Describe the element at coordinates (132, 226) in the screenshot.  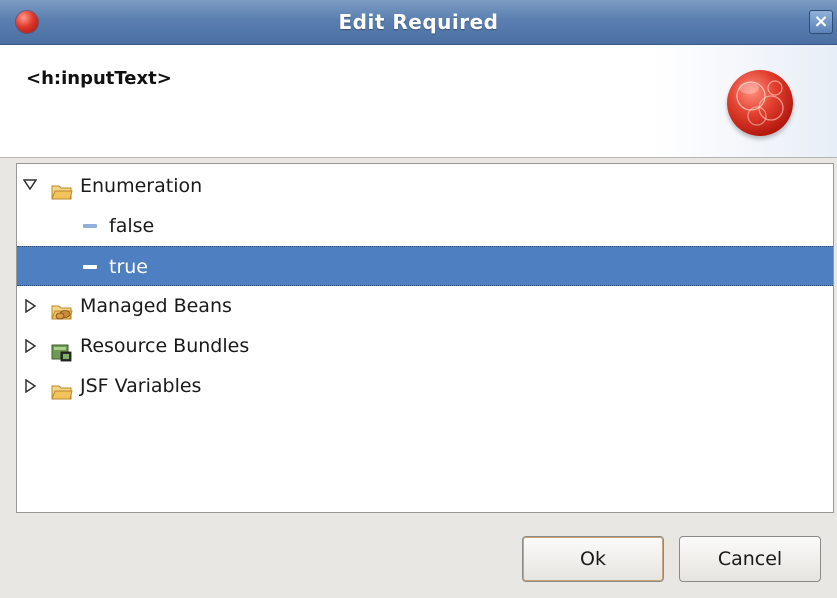
I see `tree-item-label: false` at that location.